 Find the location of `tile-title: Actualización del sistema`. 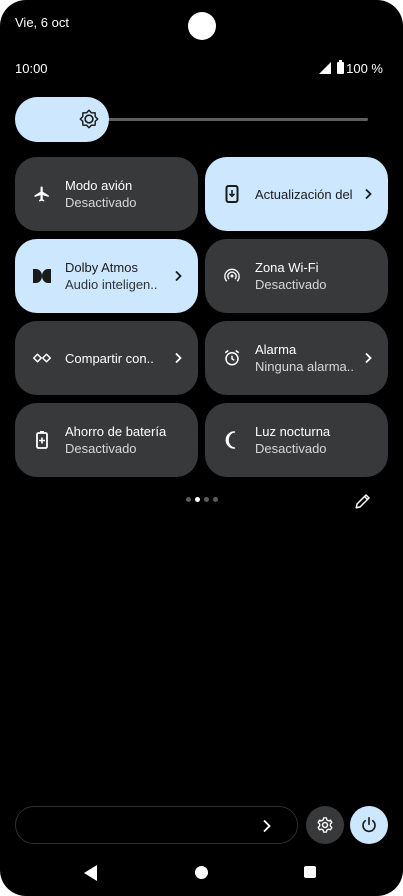

tile-title: Actualización del sistema is located at coordinates (304, 194).